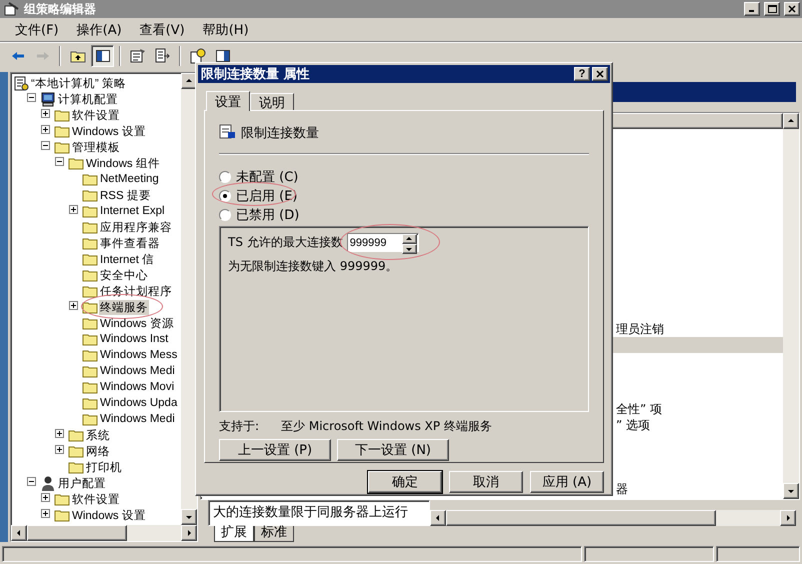  I want to click on tree-pane-icon, so click(103, 56).